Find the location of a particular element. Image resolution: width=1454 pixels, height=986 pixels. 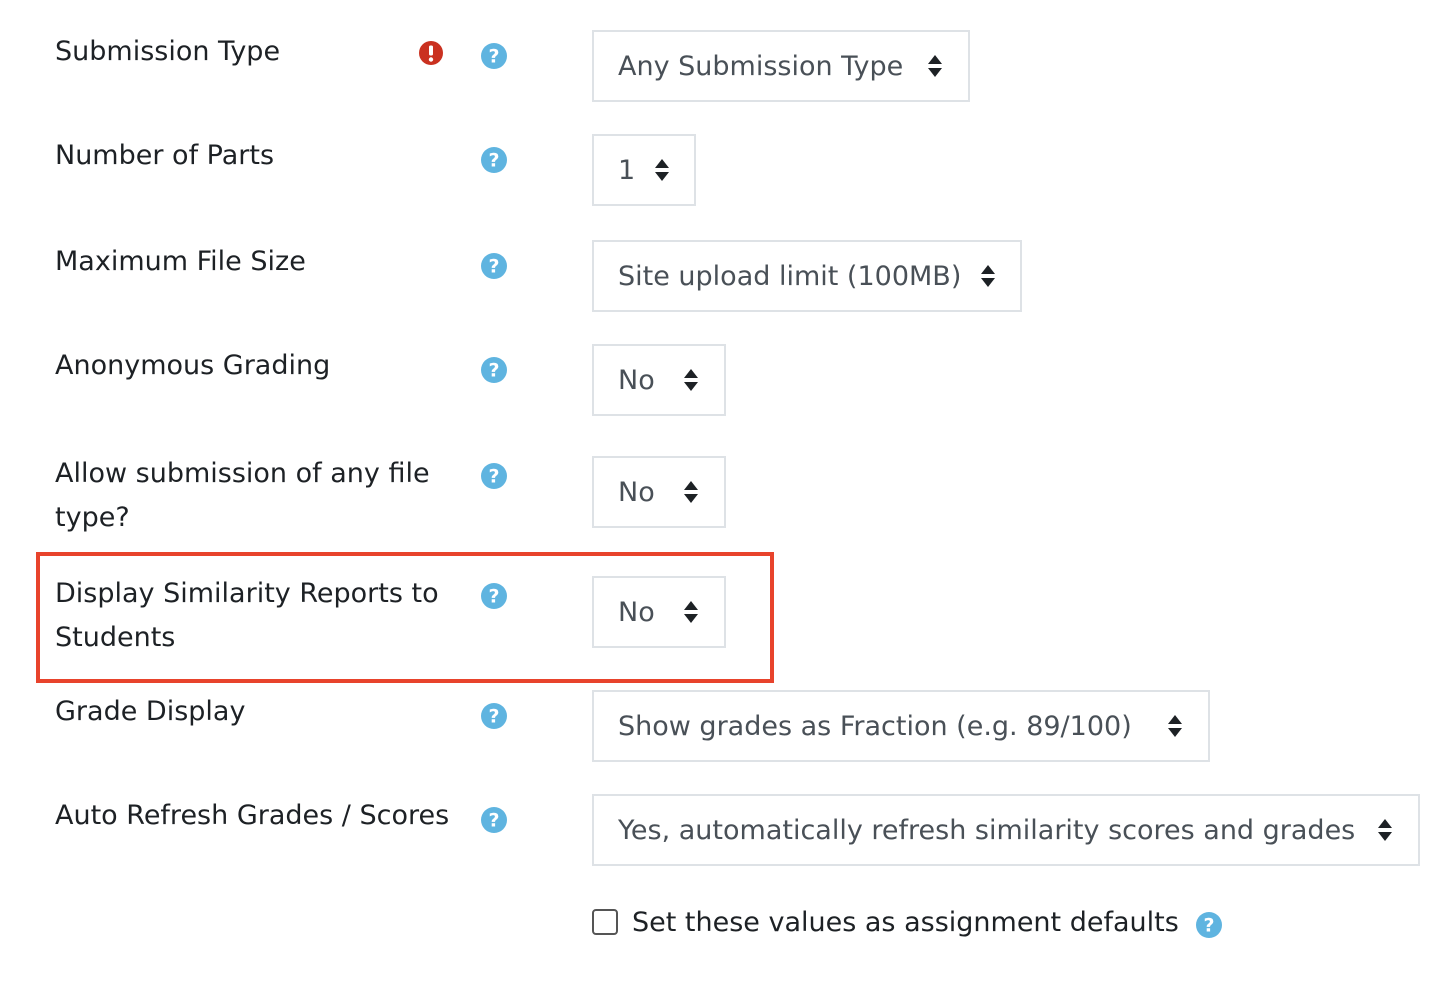

allow-any-file-value: No is located at coordinates (636, 492).